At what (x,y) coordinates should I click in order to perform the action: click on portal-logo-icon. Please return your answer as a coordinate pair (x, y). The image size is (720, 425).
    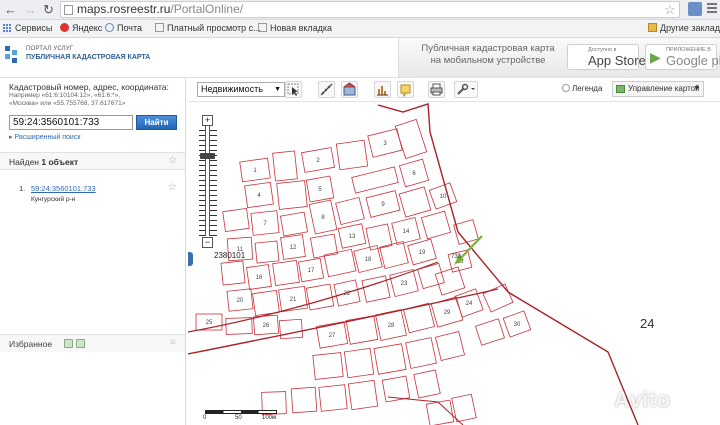
    Looking at the image, I should click on (11, 56).